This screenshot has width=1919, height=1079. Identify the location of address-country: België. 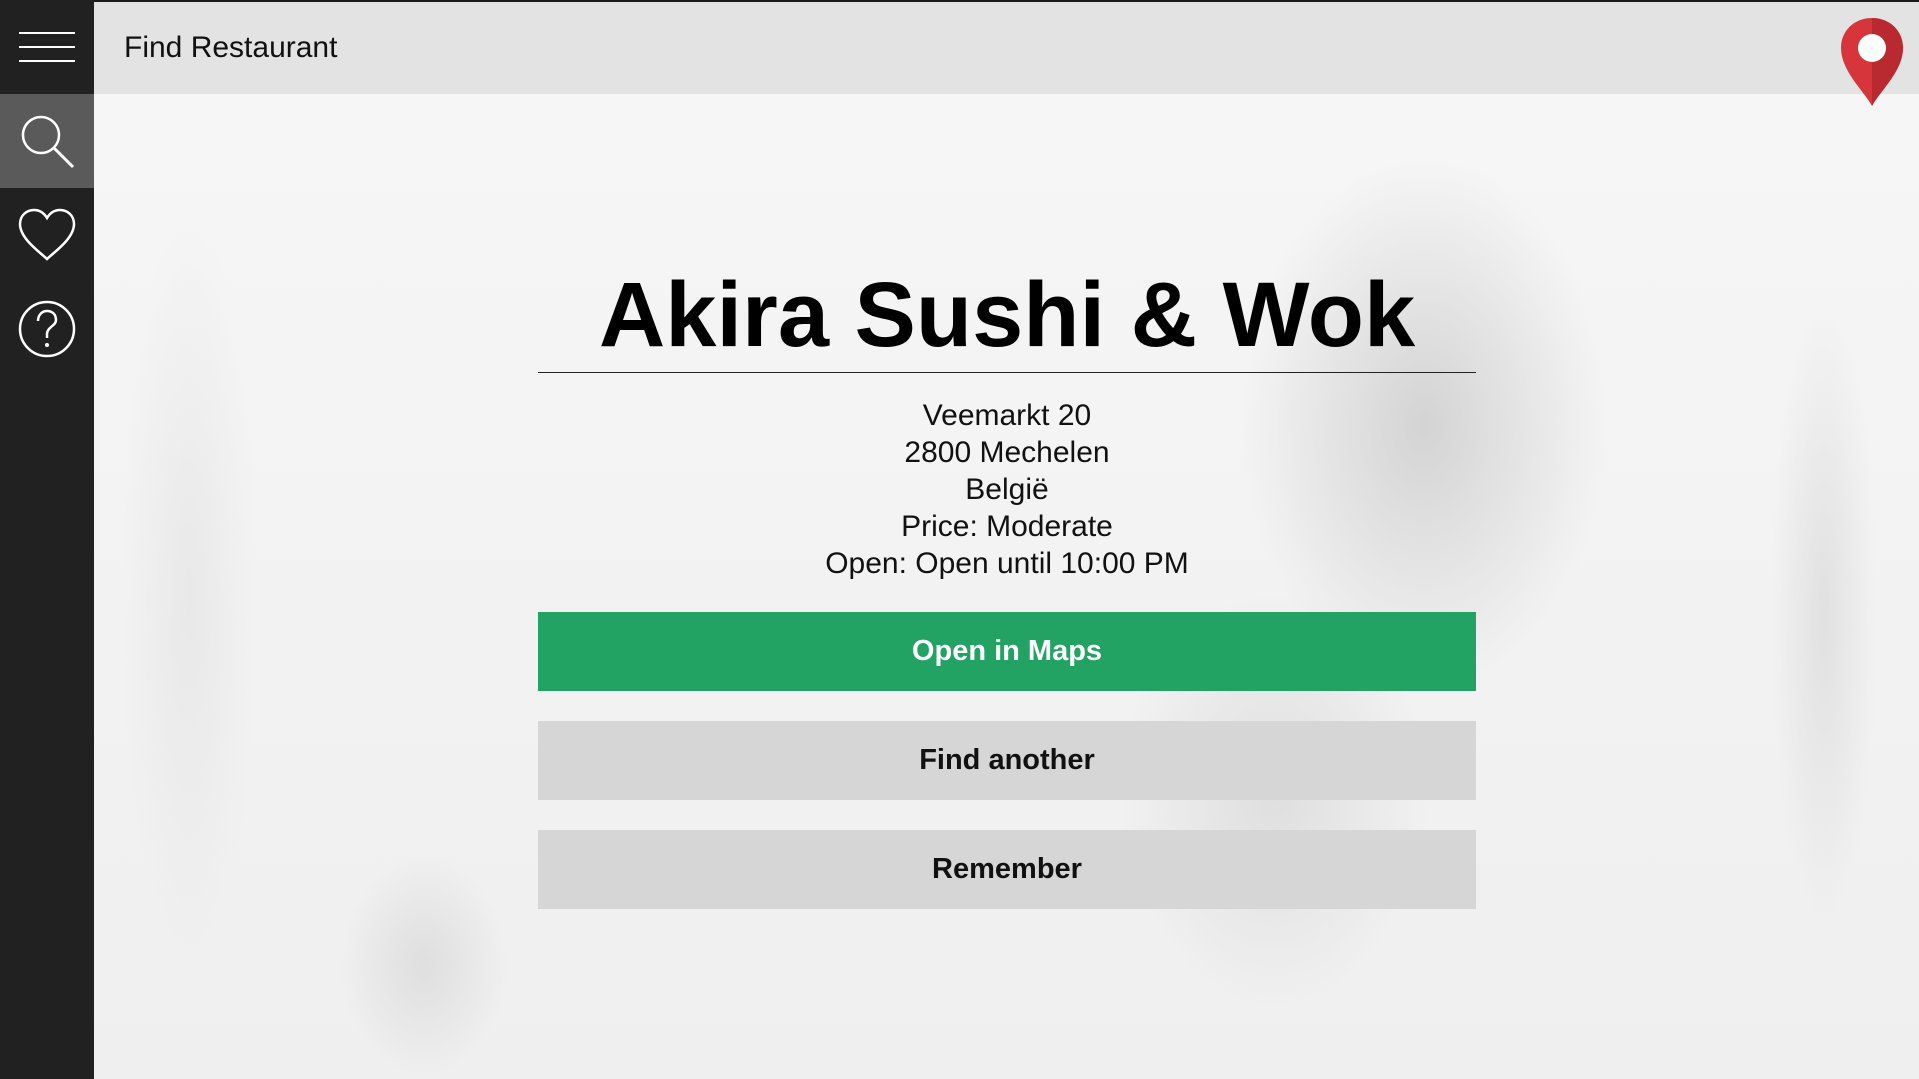
(1007, 489).